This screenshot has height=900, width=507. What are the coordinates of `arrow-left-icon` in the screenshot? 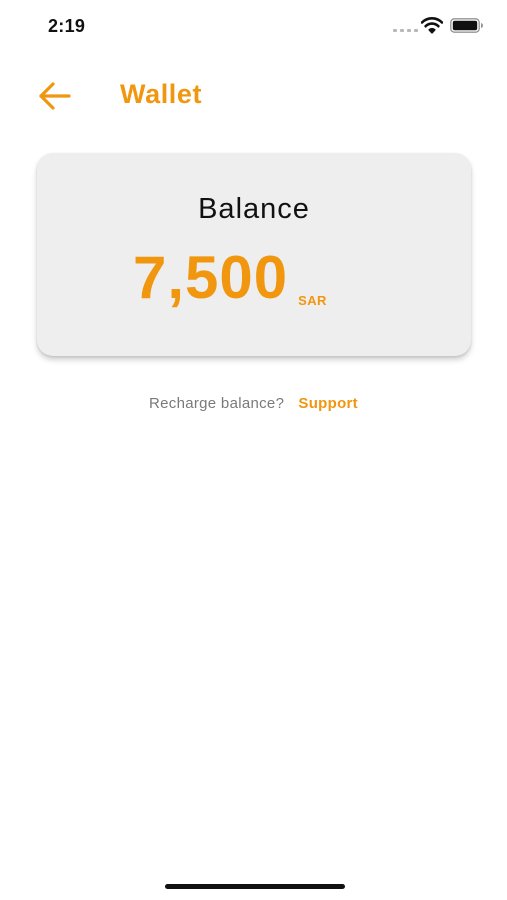 It's located at (55, 96).